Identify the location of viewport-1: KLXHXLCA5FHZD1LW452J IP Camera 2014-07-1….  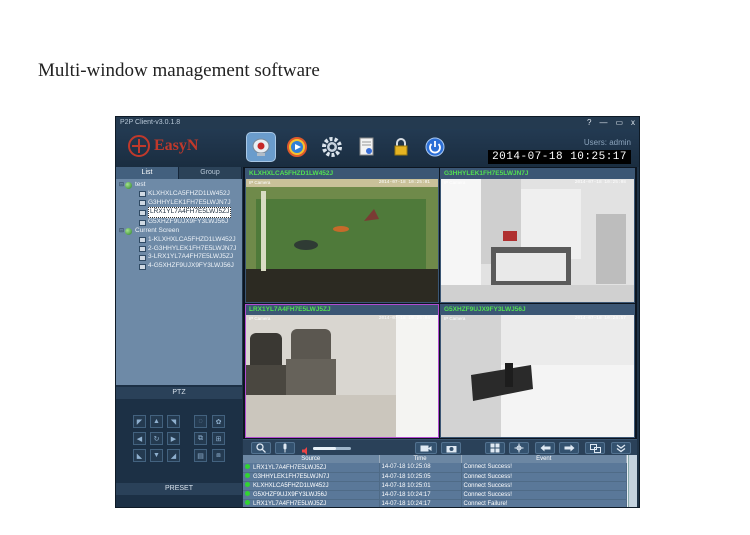
(342, 235).